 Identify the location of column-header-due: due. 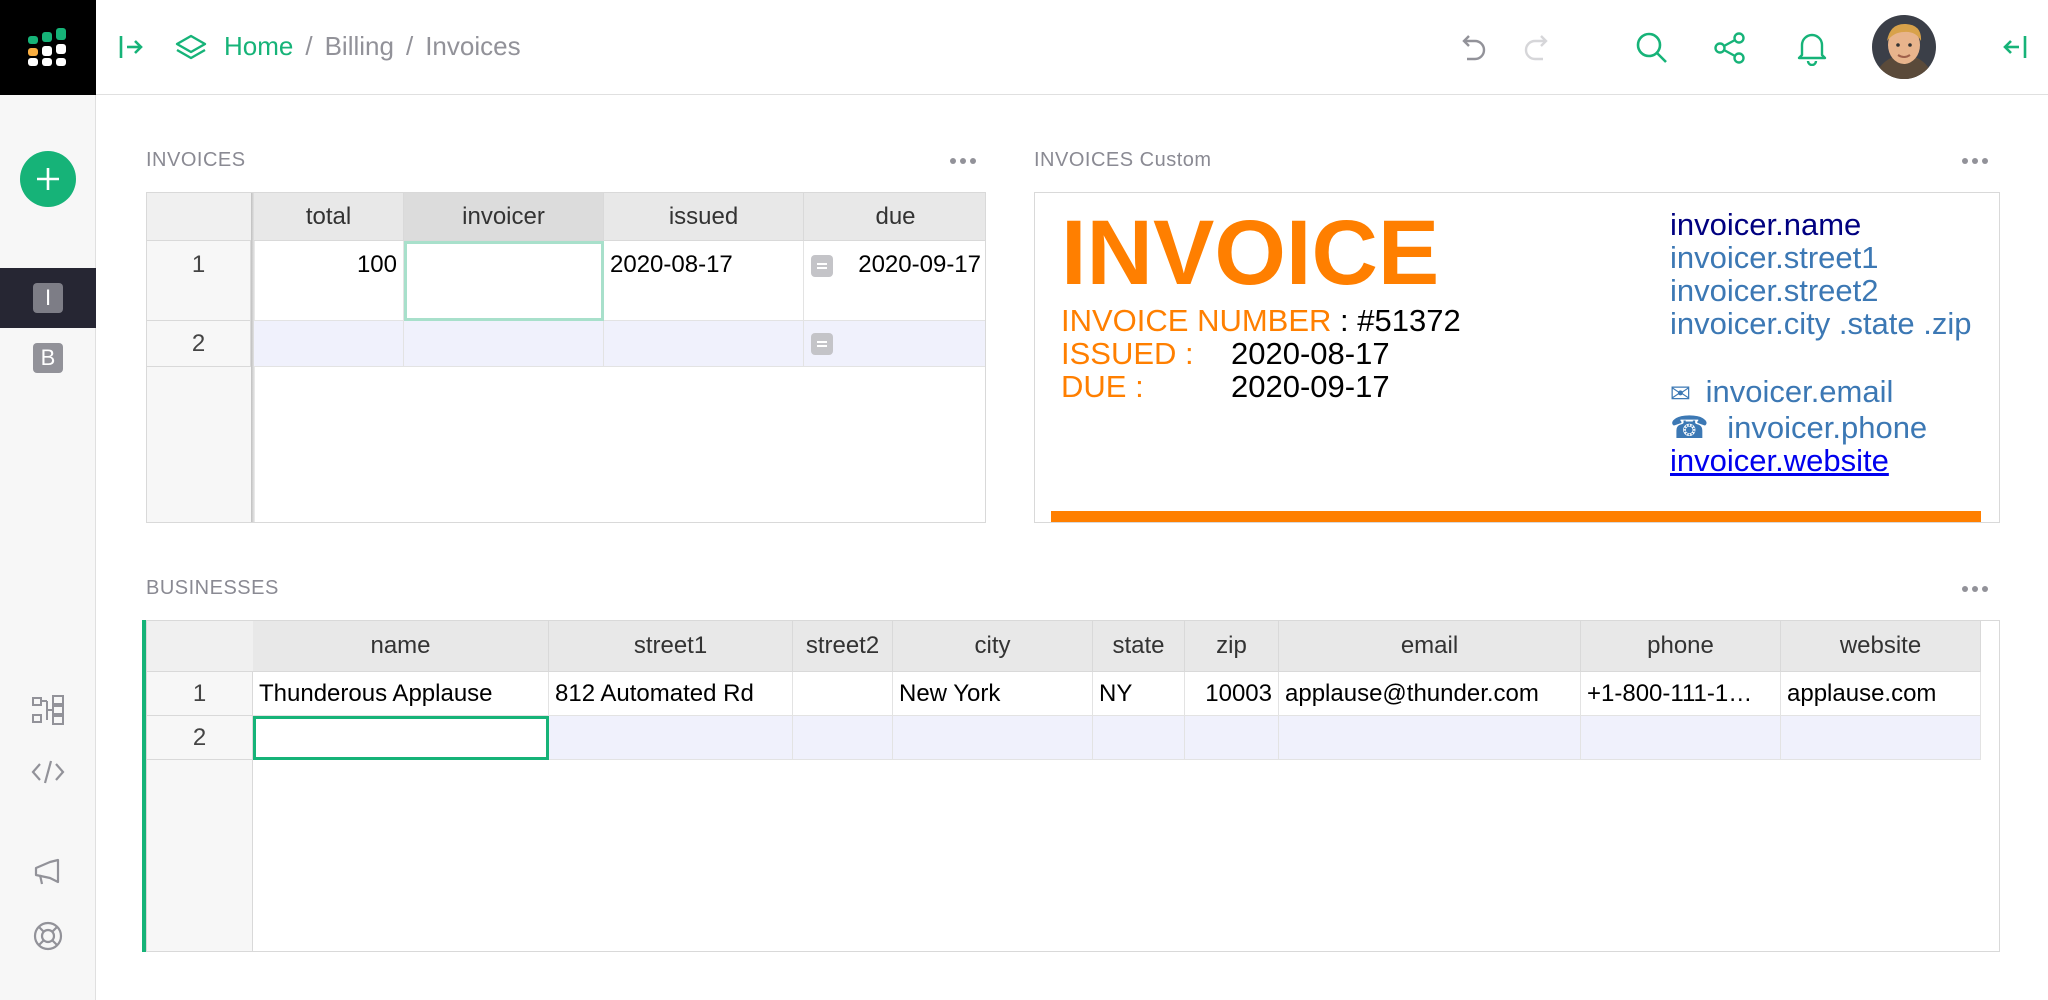
(894, 217).